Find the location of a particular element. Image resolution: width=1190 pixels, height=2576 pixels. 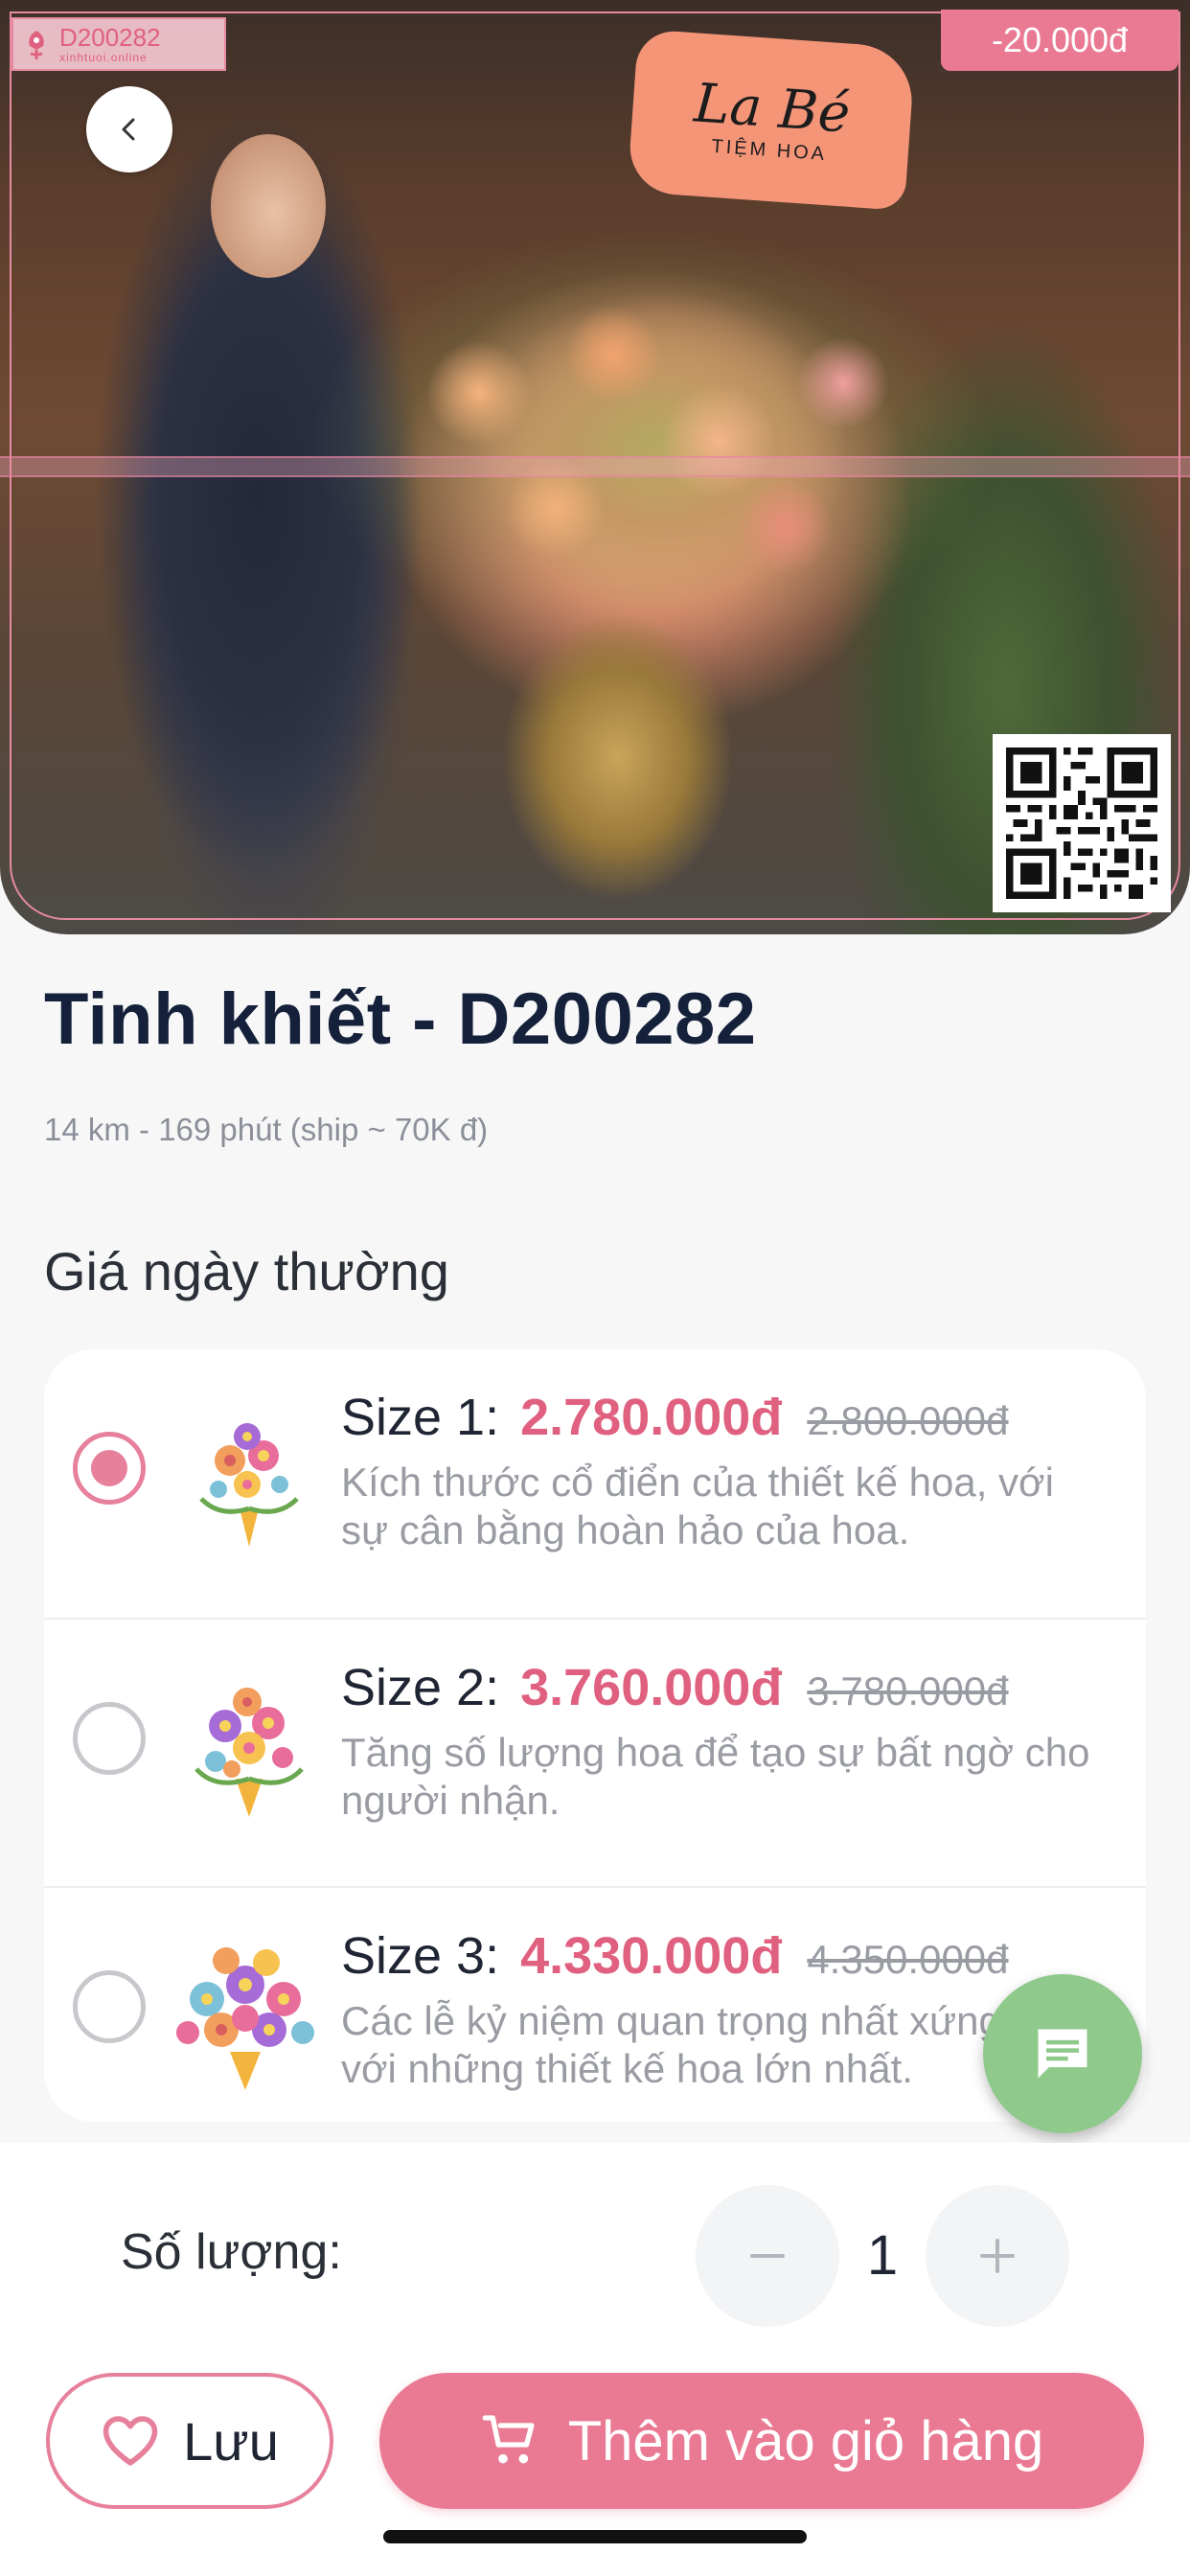

chevron-left-icon is located at coordinates (128, 129).